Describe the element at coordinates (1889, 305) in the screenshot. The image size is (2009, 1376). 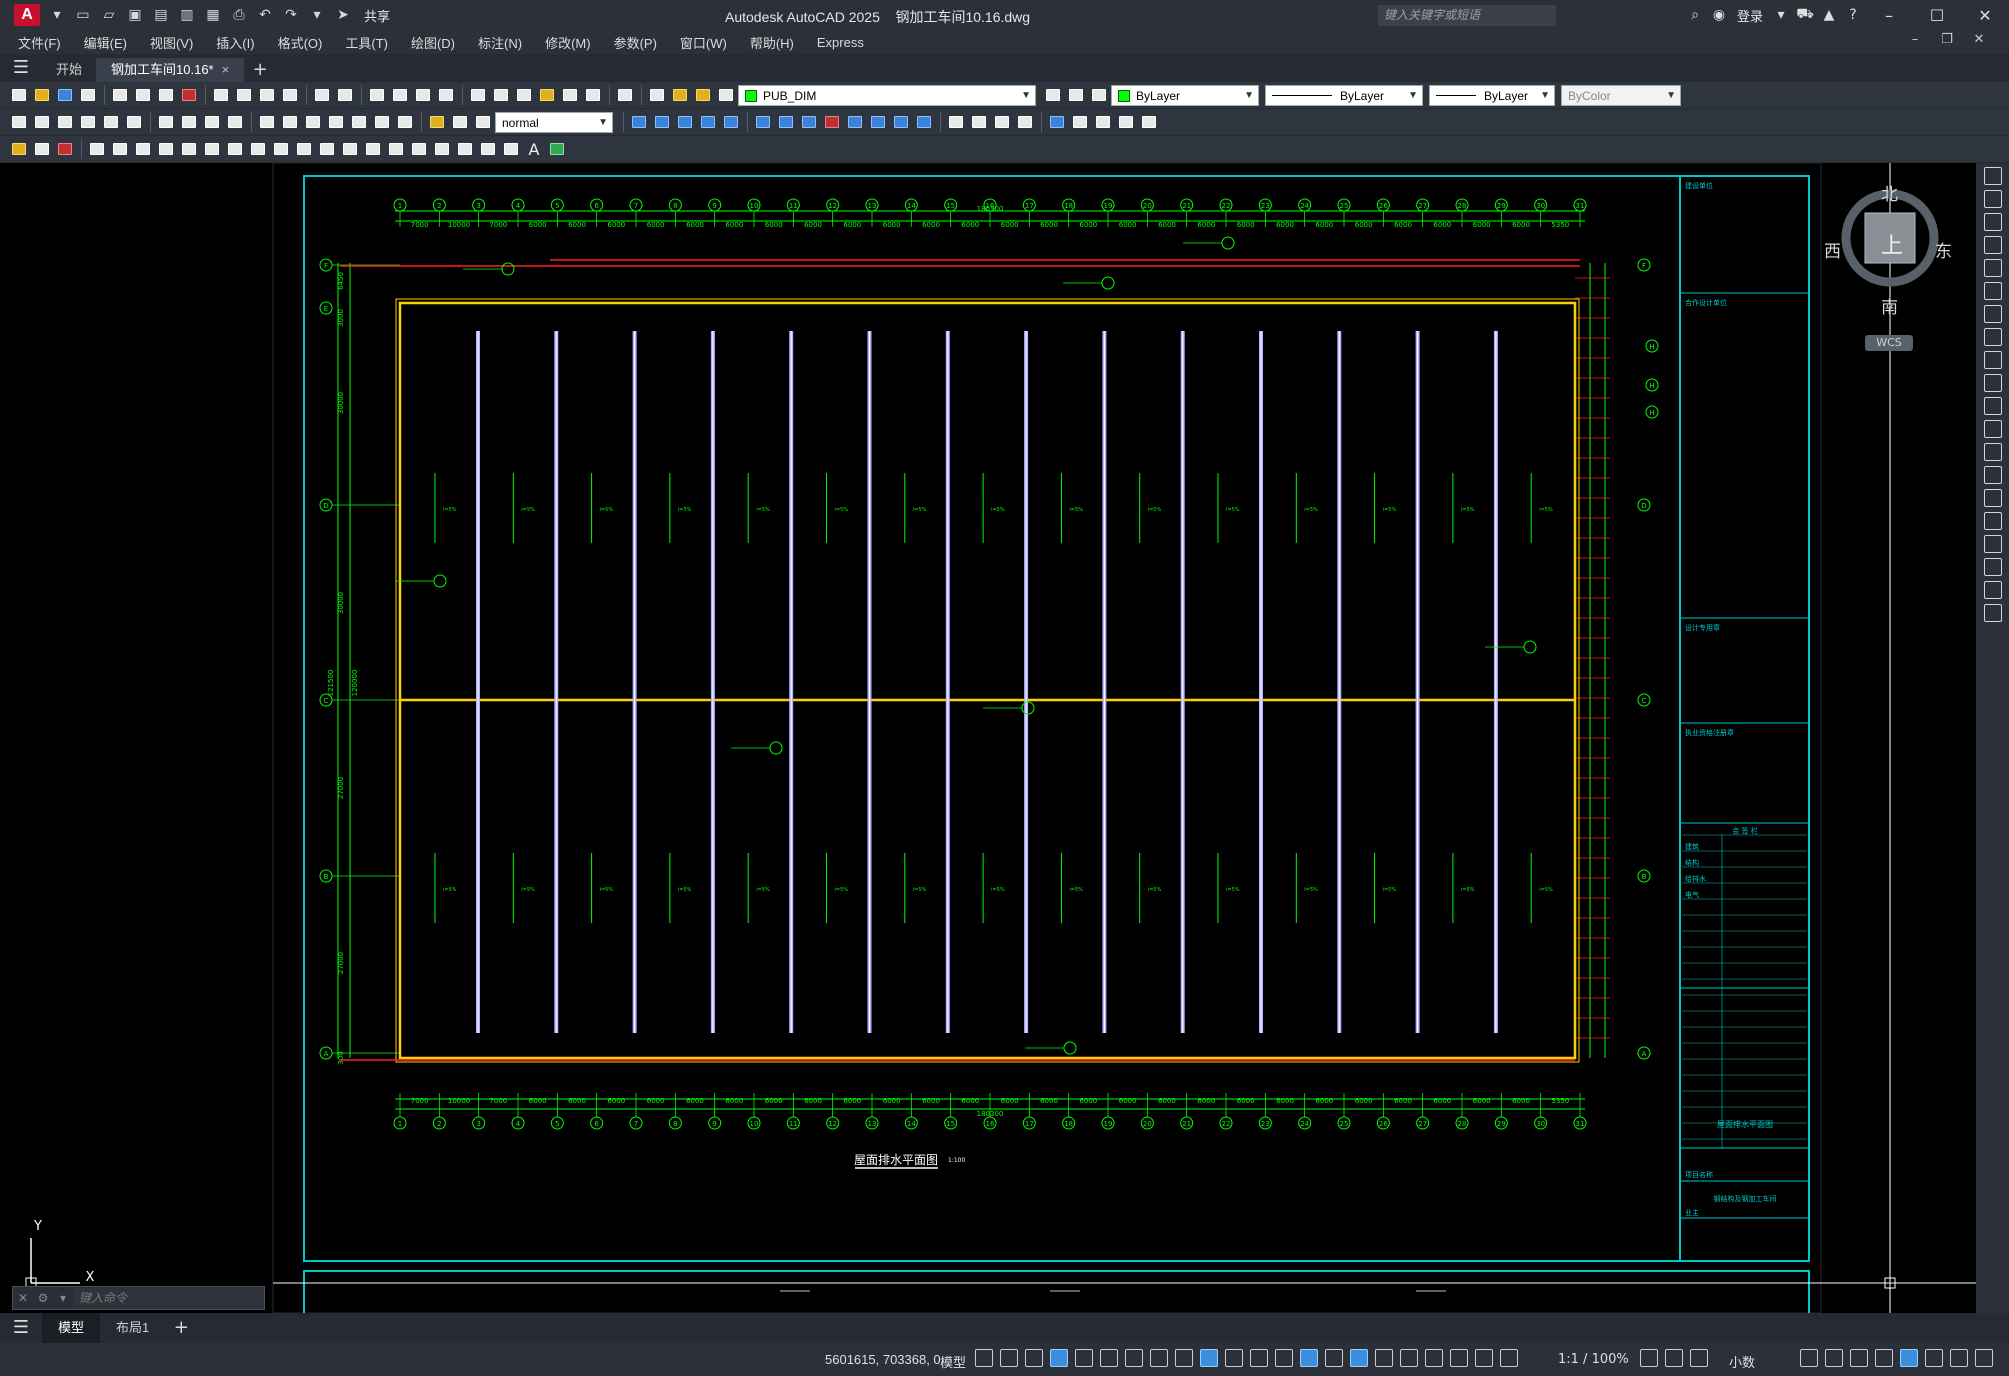
I see `compass-south-label: 南` at that location.